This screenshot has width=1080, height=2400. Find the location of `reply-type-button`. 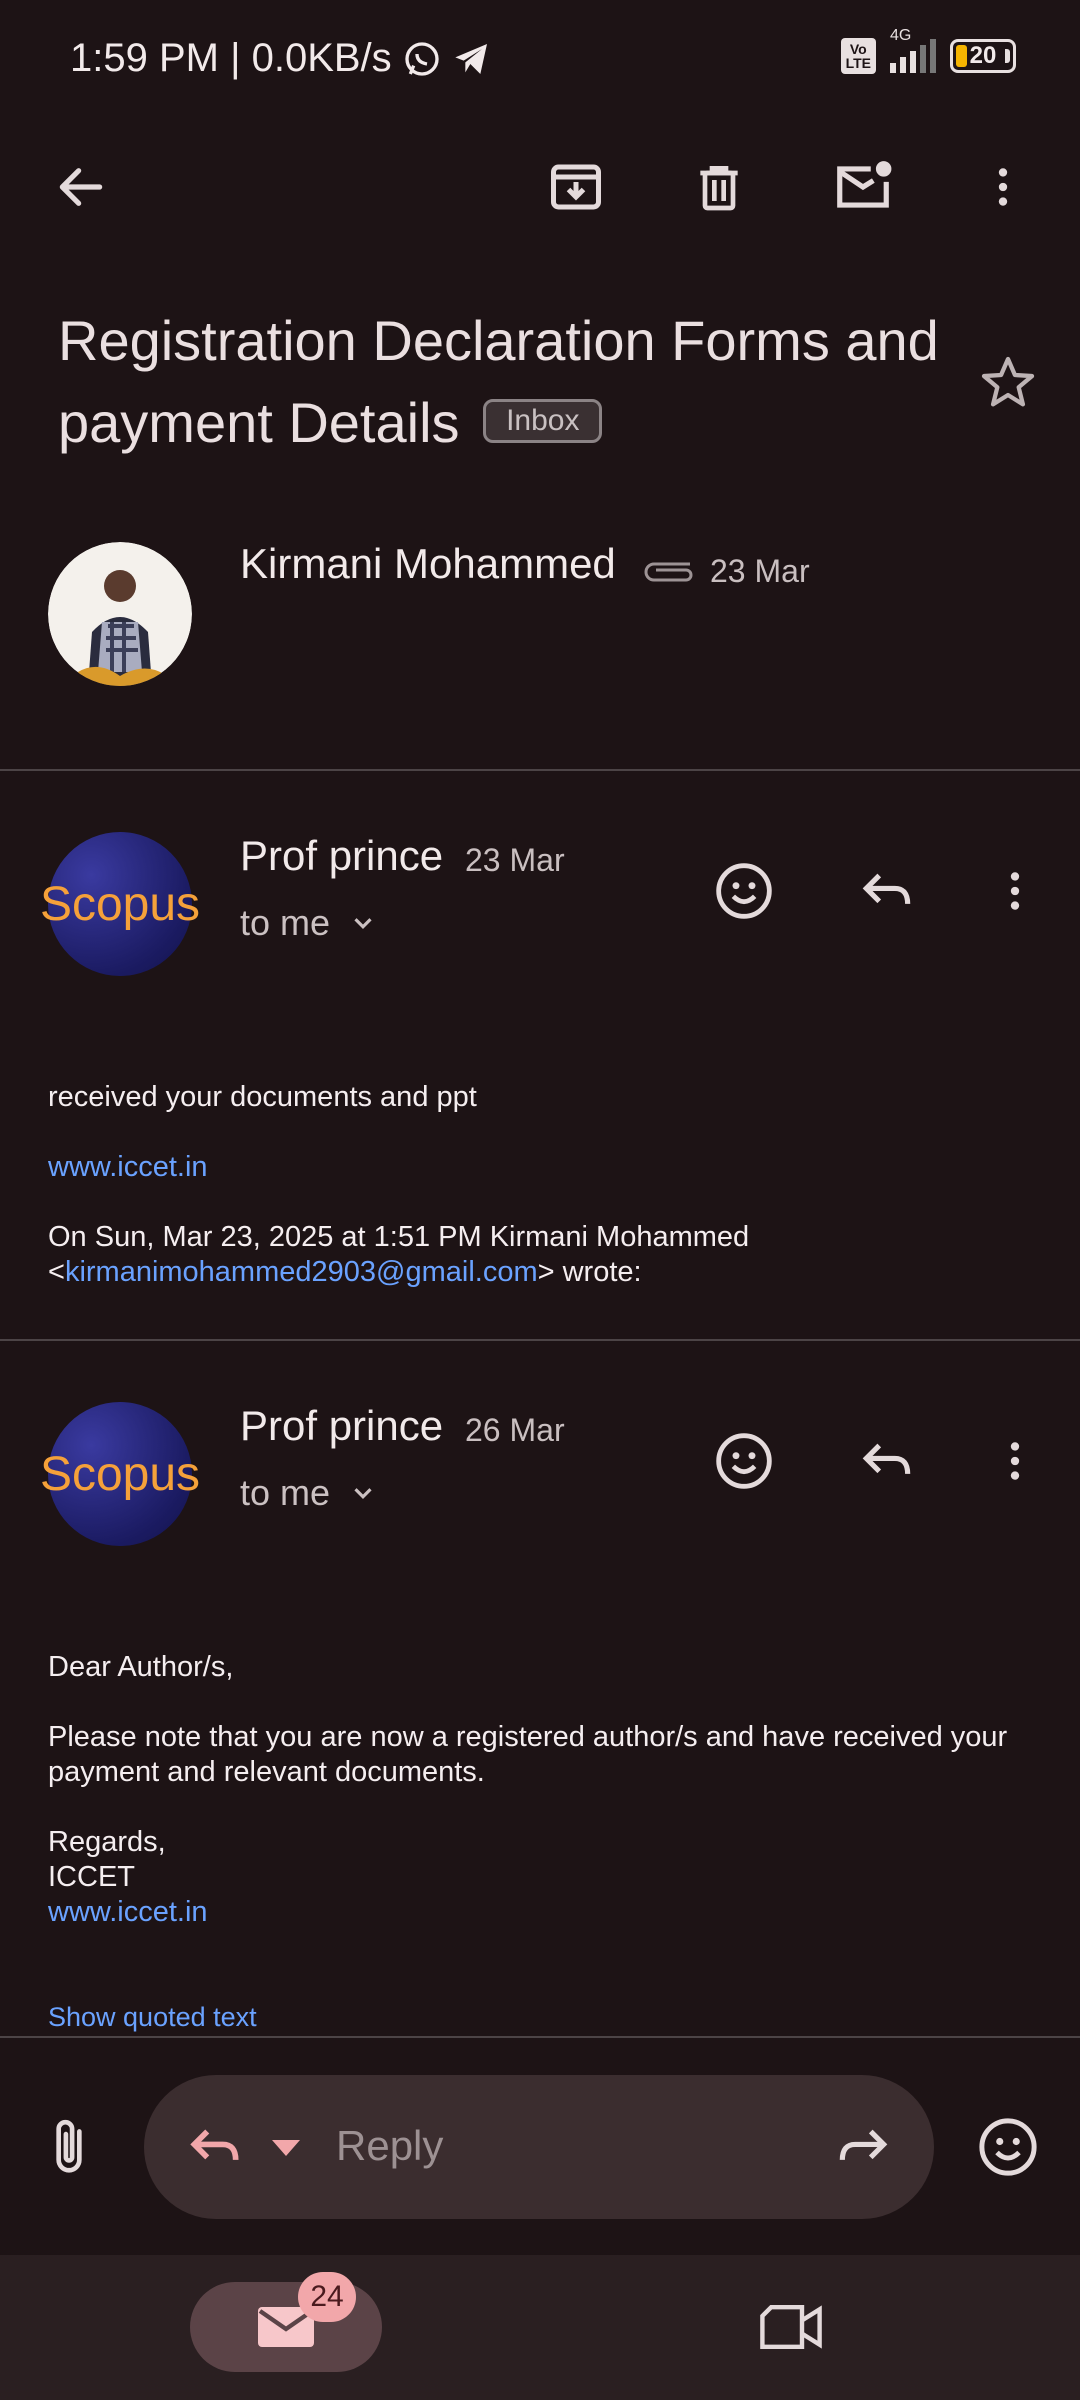

reply-type-button is located at coordinates (215, 2147).